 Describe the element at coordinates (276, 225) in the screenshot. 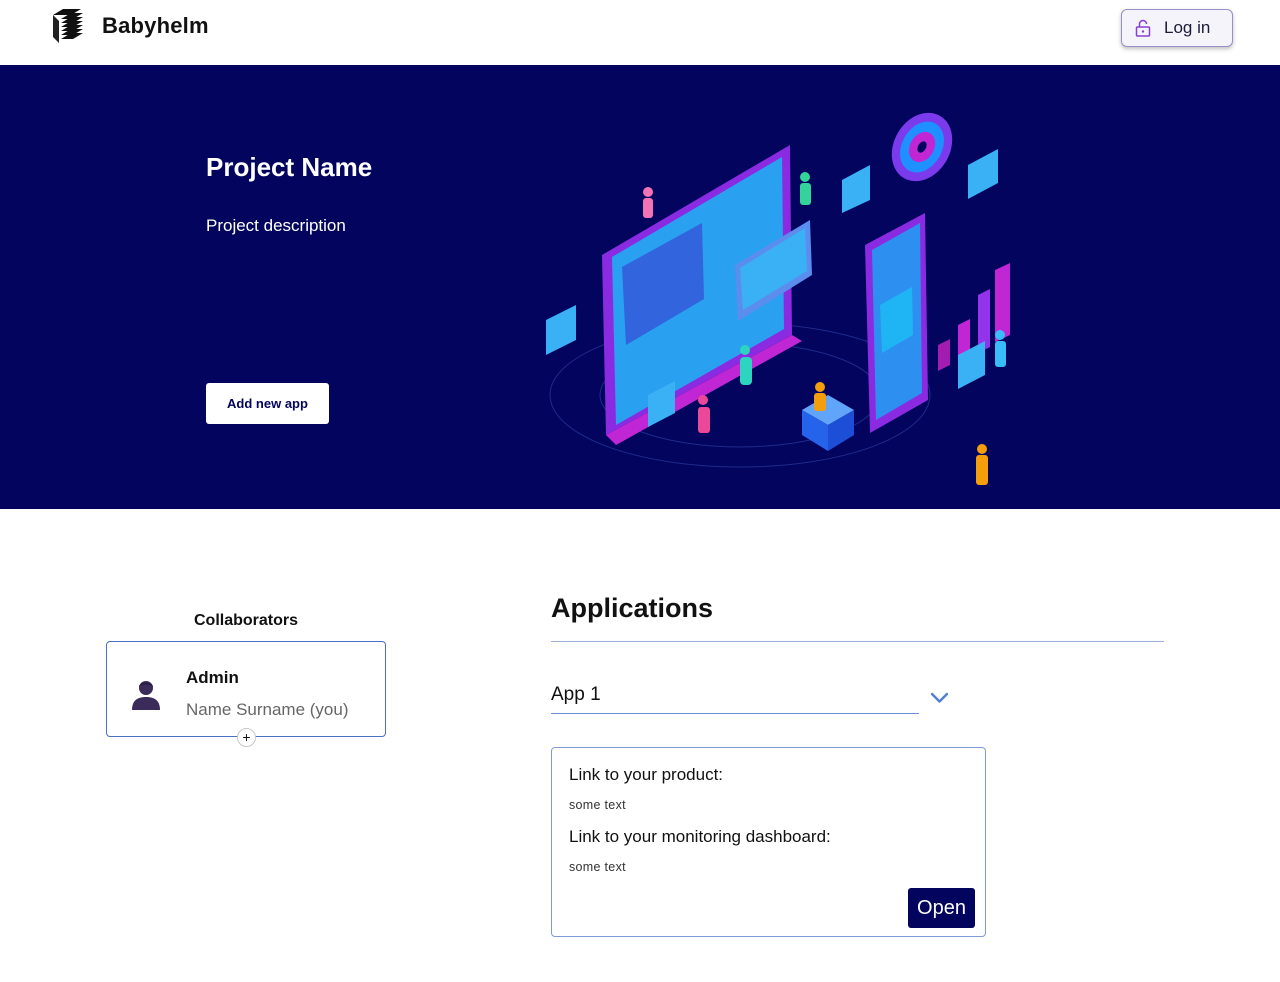

I see `project-description: Project description` at that location.